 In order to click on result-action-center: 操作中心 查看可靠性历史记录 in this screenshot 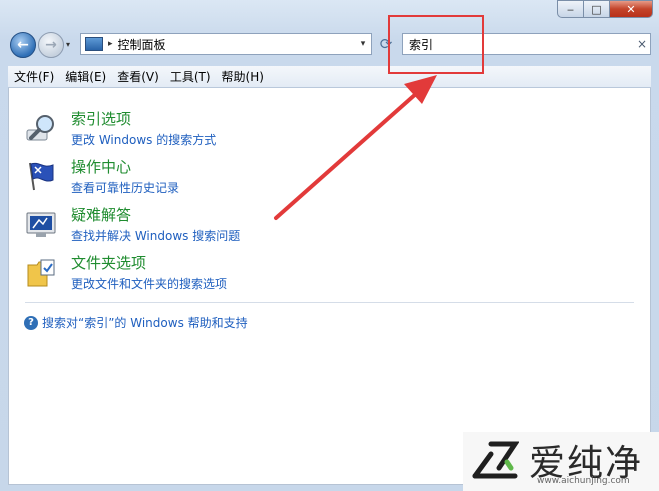, I will do `click(225, 178)`.